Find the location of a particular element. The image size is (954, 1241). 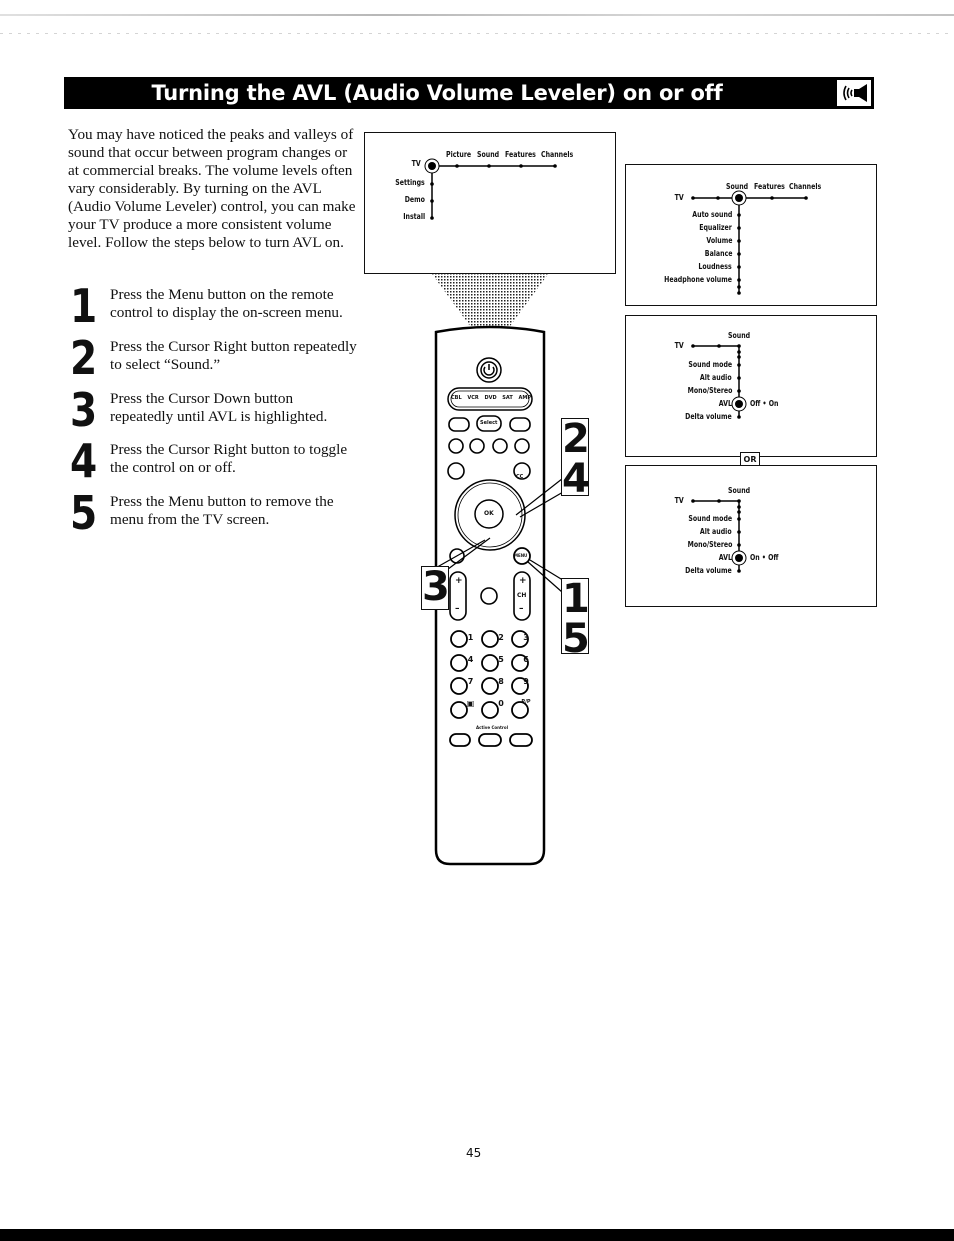

volume-minus: – is located at coordinates (457, 609).